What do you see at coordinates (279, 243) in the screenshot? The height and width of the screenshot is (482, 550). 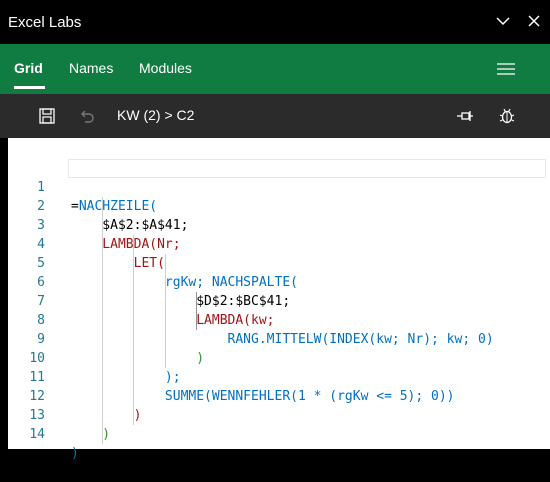 I see `code-line: 4 LET(` at bounding box center [279, 243].